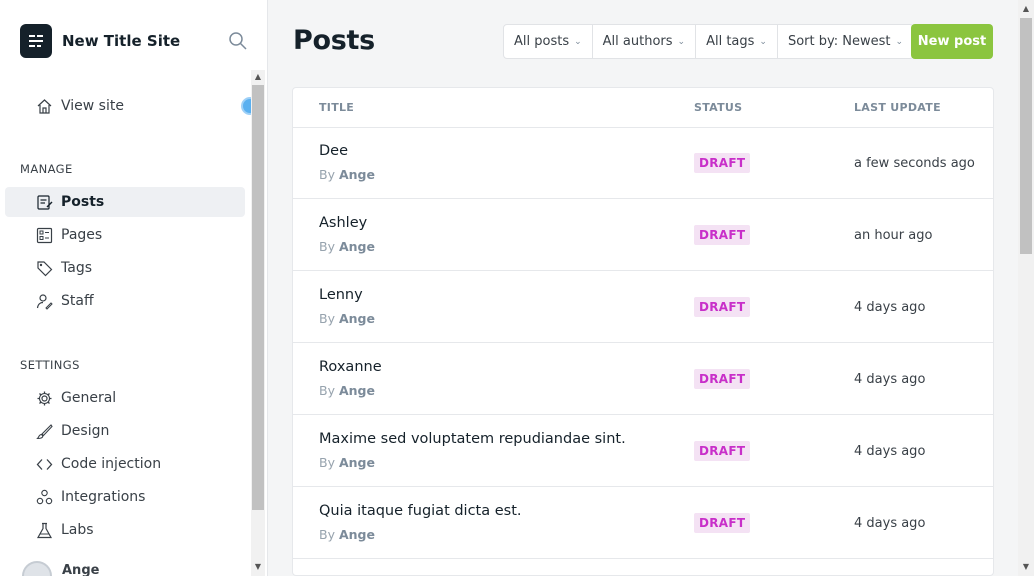 The height and width of the screenshot is (576, 1034). Describe the element at coordinates (337, 107) in the screenshot. I see `column-header-title: TITLE` at that location.